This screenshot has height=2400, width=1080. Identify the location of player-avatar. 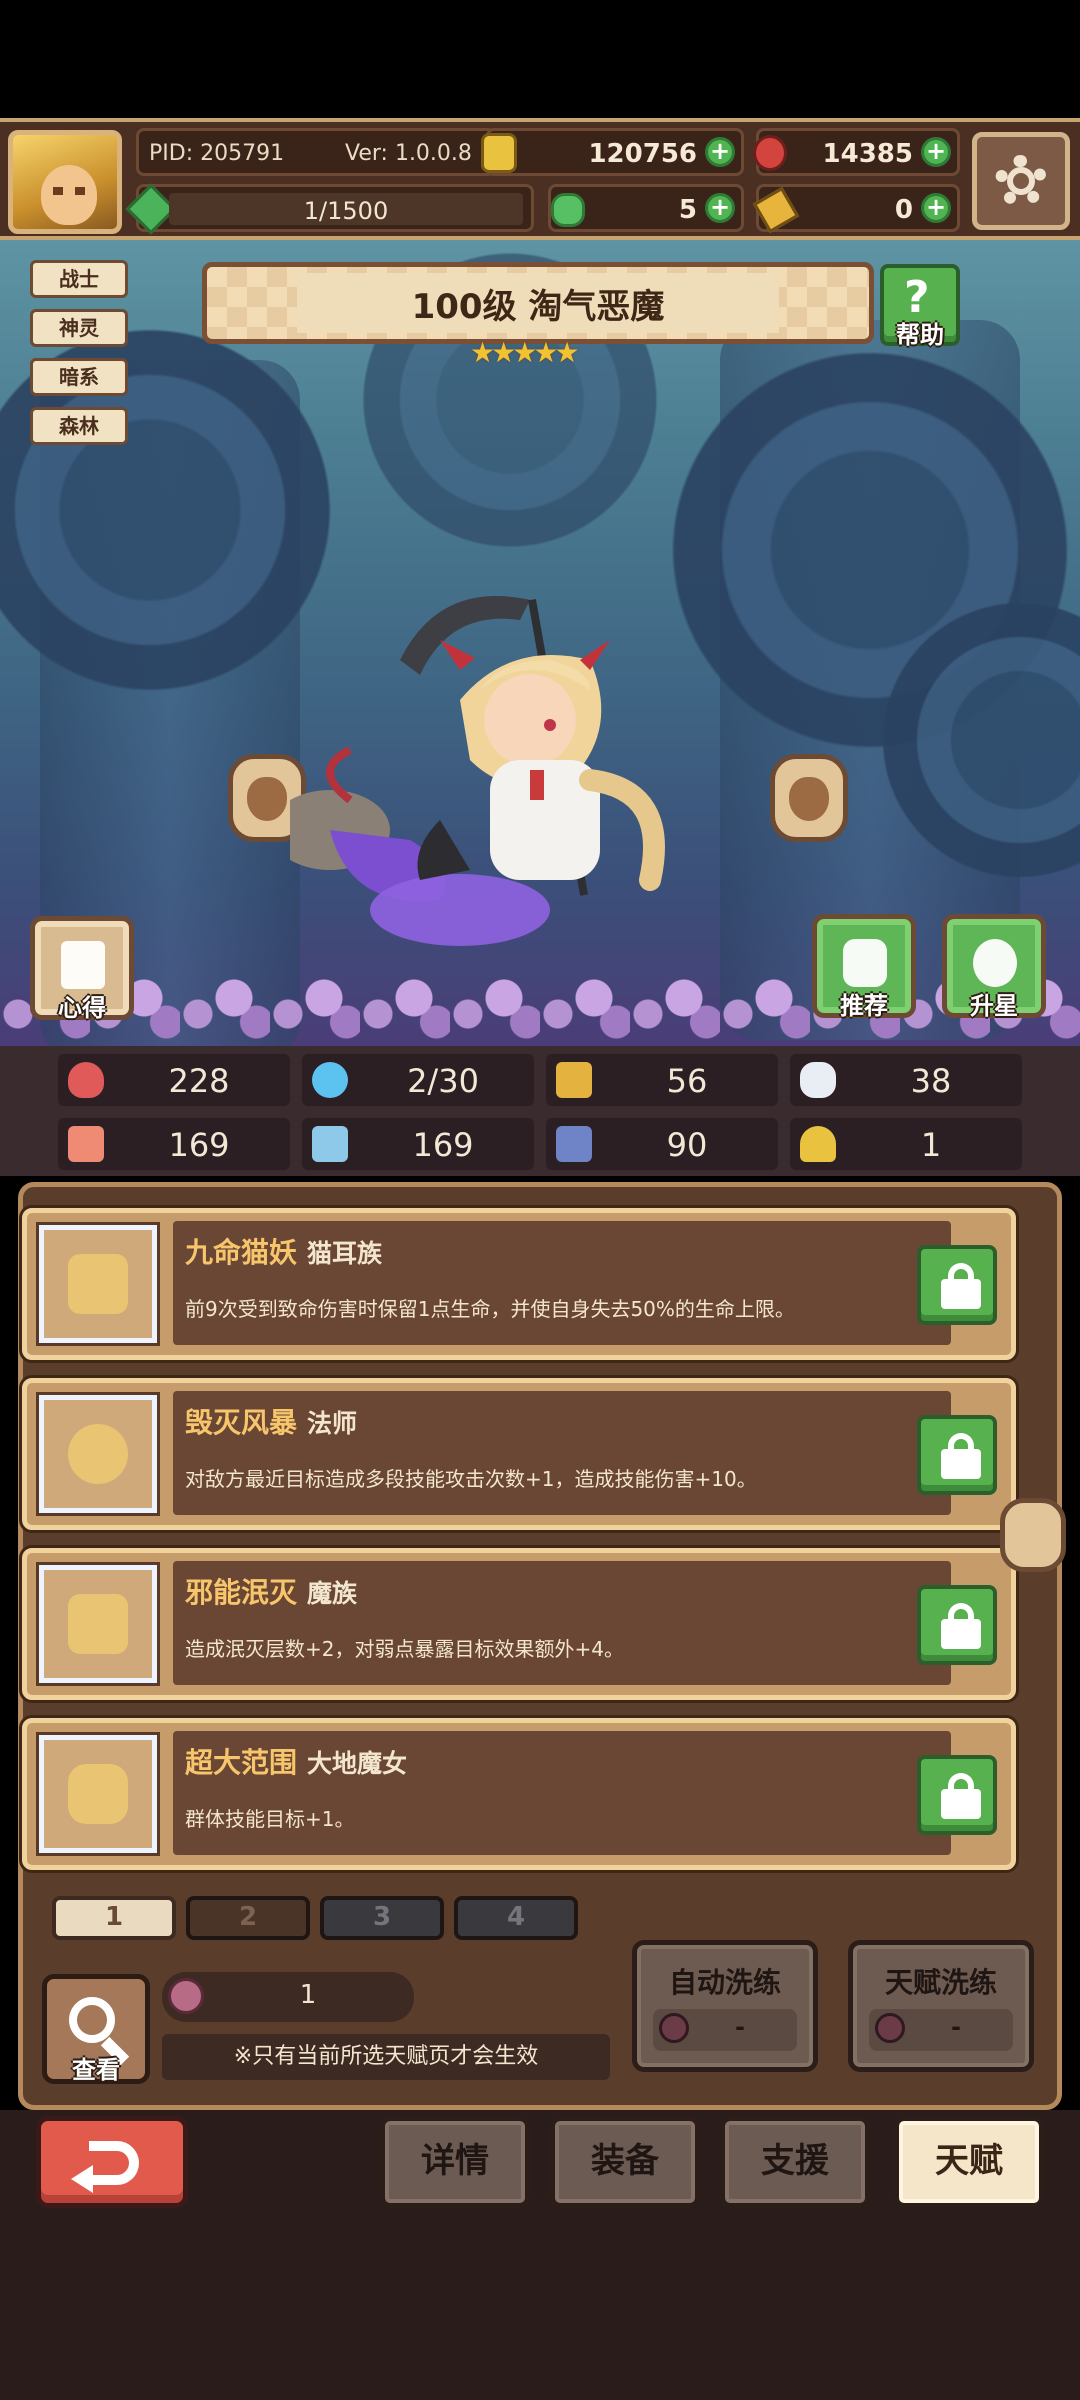
(65, 182).